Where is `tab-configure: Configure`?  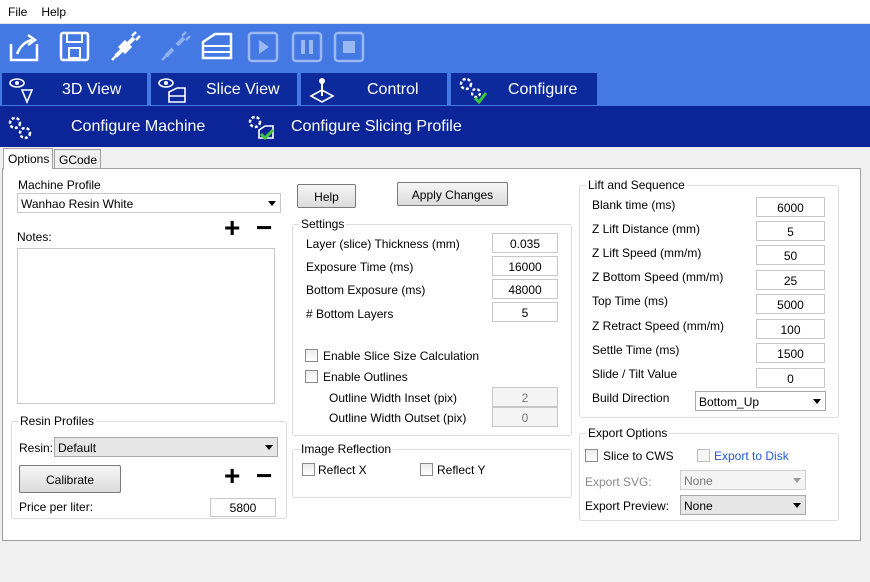
tab-configure: Configure is located at coordinates (524, 89).